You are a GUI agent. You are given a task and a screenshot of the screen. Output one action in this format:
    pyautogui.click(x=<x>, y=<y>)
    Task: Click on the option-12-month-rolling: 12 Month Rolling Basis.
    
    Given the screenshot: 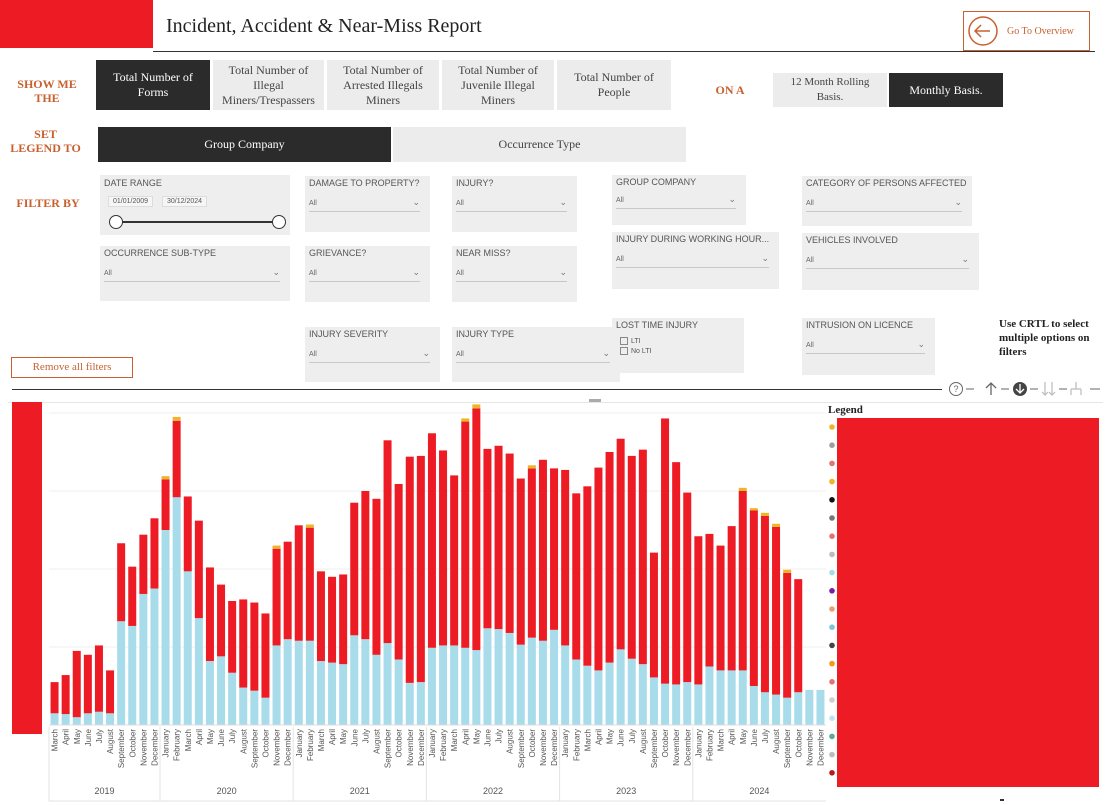 What is the action you would take?
    pyautogui.click(x=830, y=90)
    